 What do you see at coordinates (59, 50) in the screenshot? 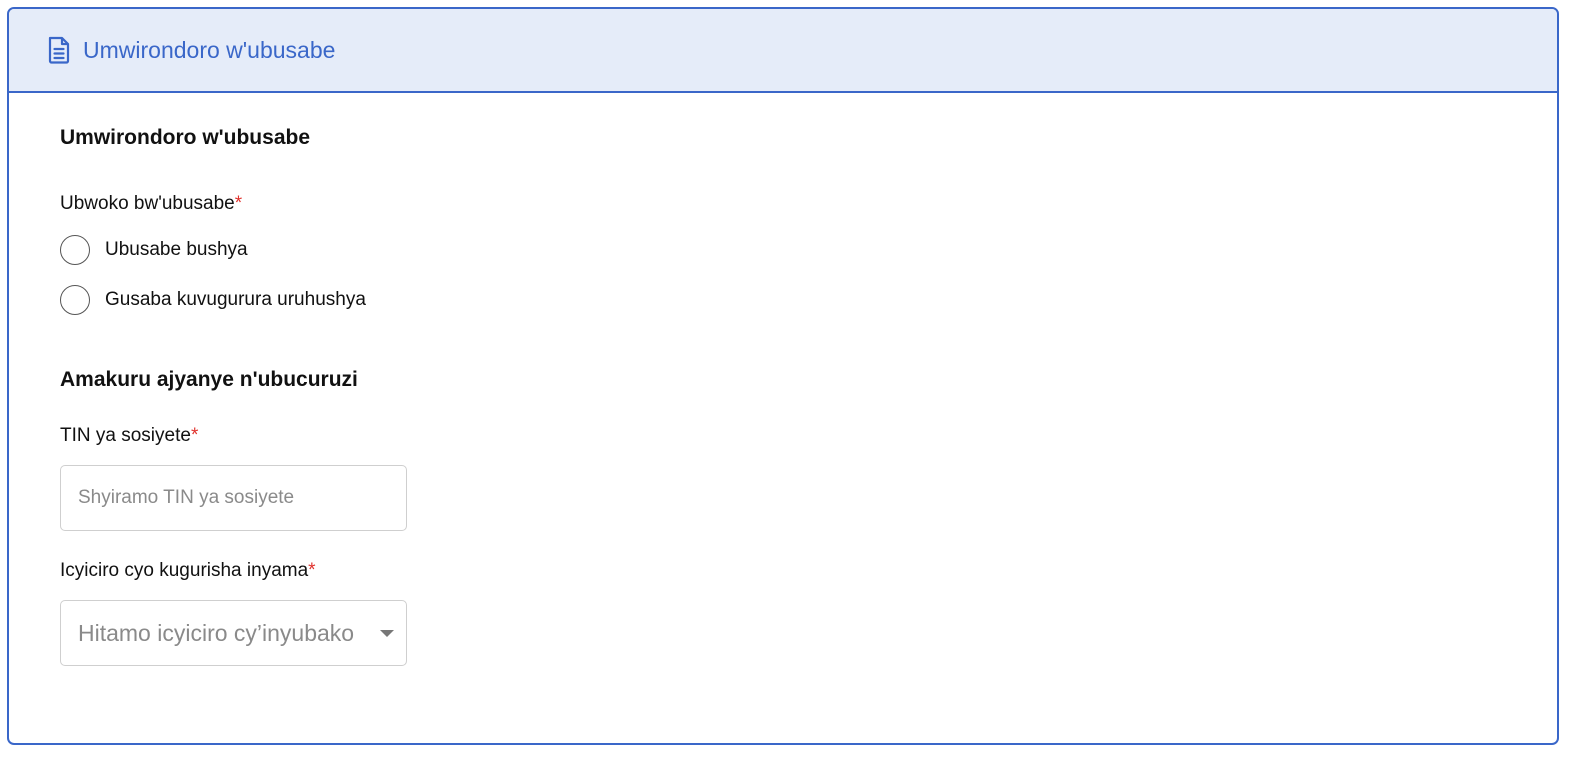
I see `document-icon` at bounding box center [59, 50].